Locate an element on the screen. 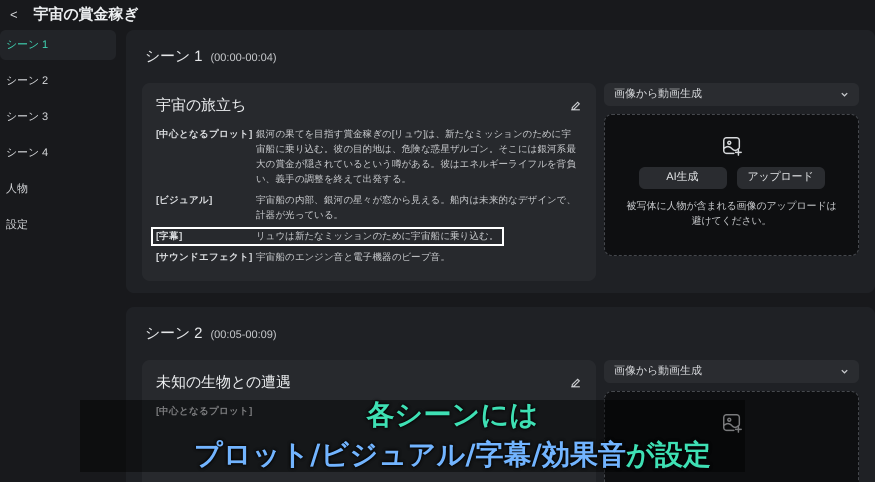 The height and width of the screenshot is (482, 875). sidebar-item: シーン 4 is located at coordinates (58, 153).